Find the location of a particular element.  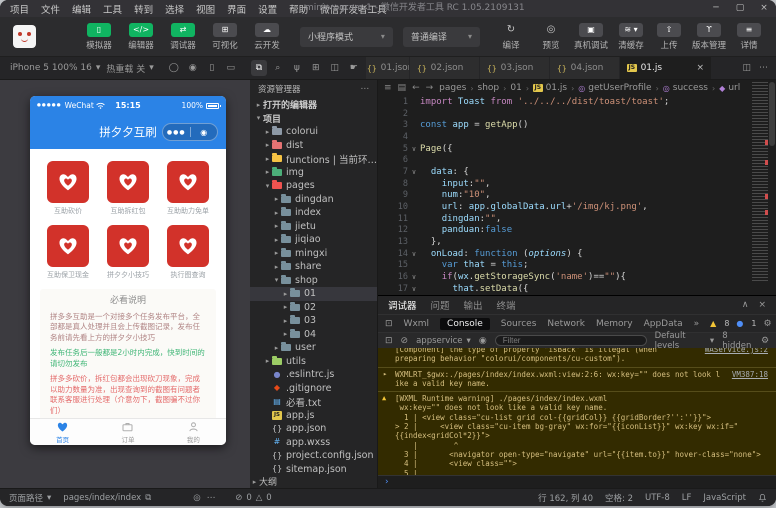

tree-item: ▾ shop is located at coordinates (313, 281).